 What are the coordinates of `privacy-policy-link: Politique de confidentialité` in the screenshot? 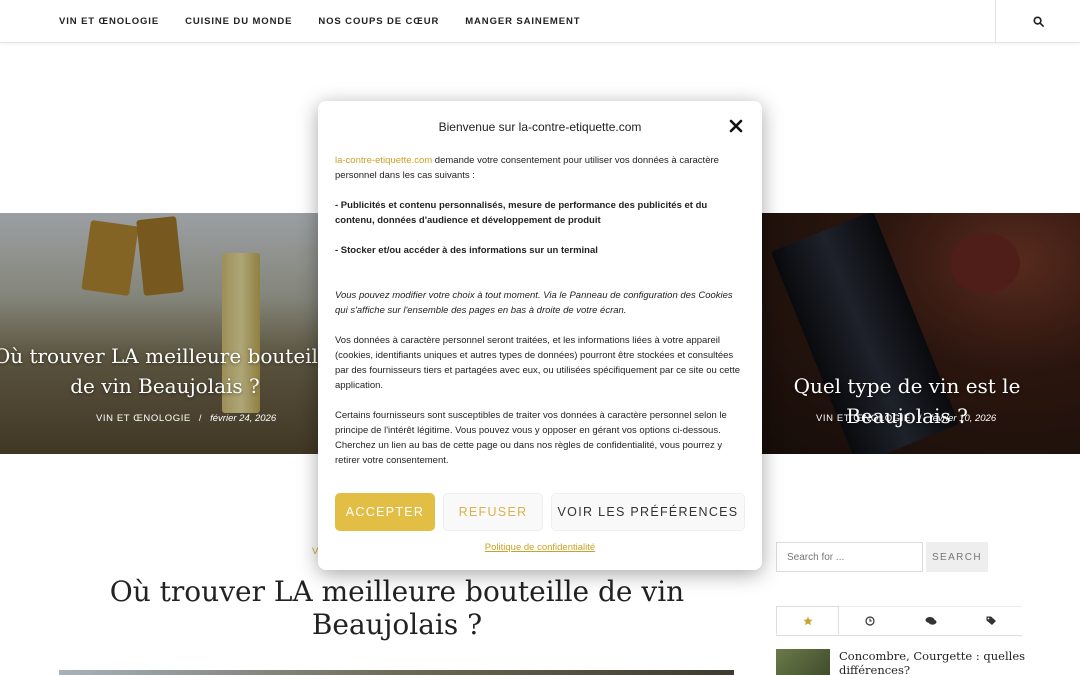 It's located at (540, 547).